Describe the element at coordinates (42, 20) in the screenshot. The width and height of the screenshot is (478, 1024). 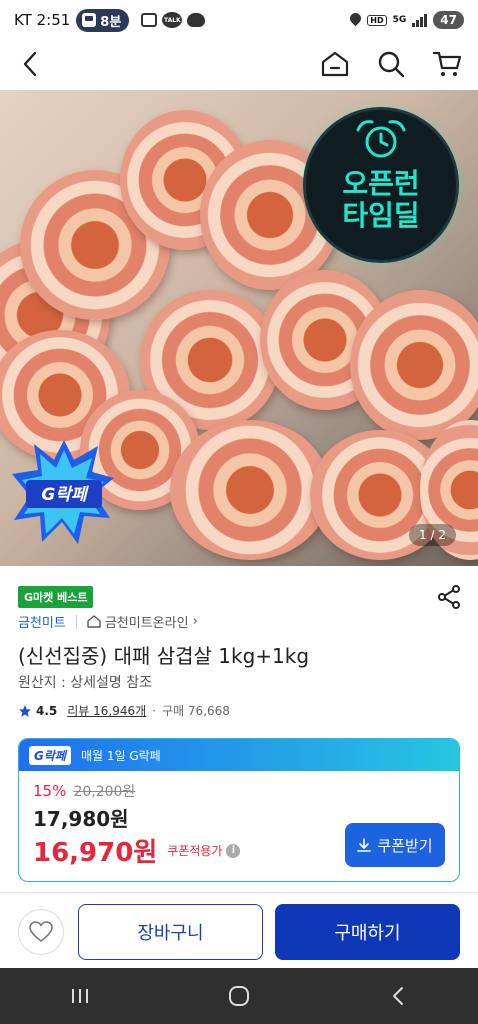
I see `carrier-time: KT 2:51` at that location.